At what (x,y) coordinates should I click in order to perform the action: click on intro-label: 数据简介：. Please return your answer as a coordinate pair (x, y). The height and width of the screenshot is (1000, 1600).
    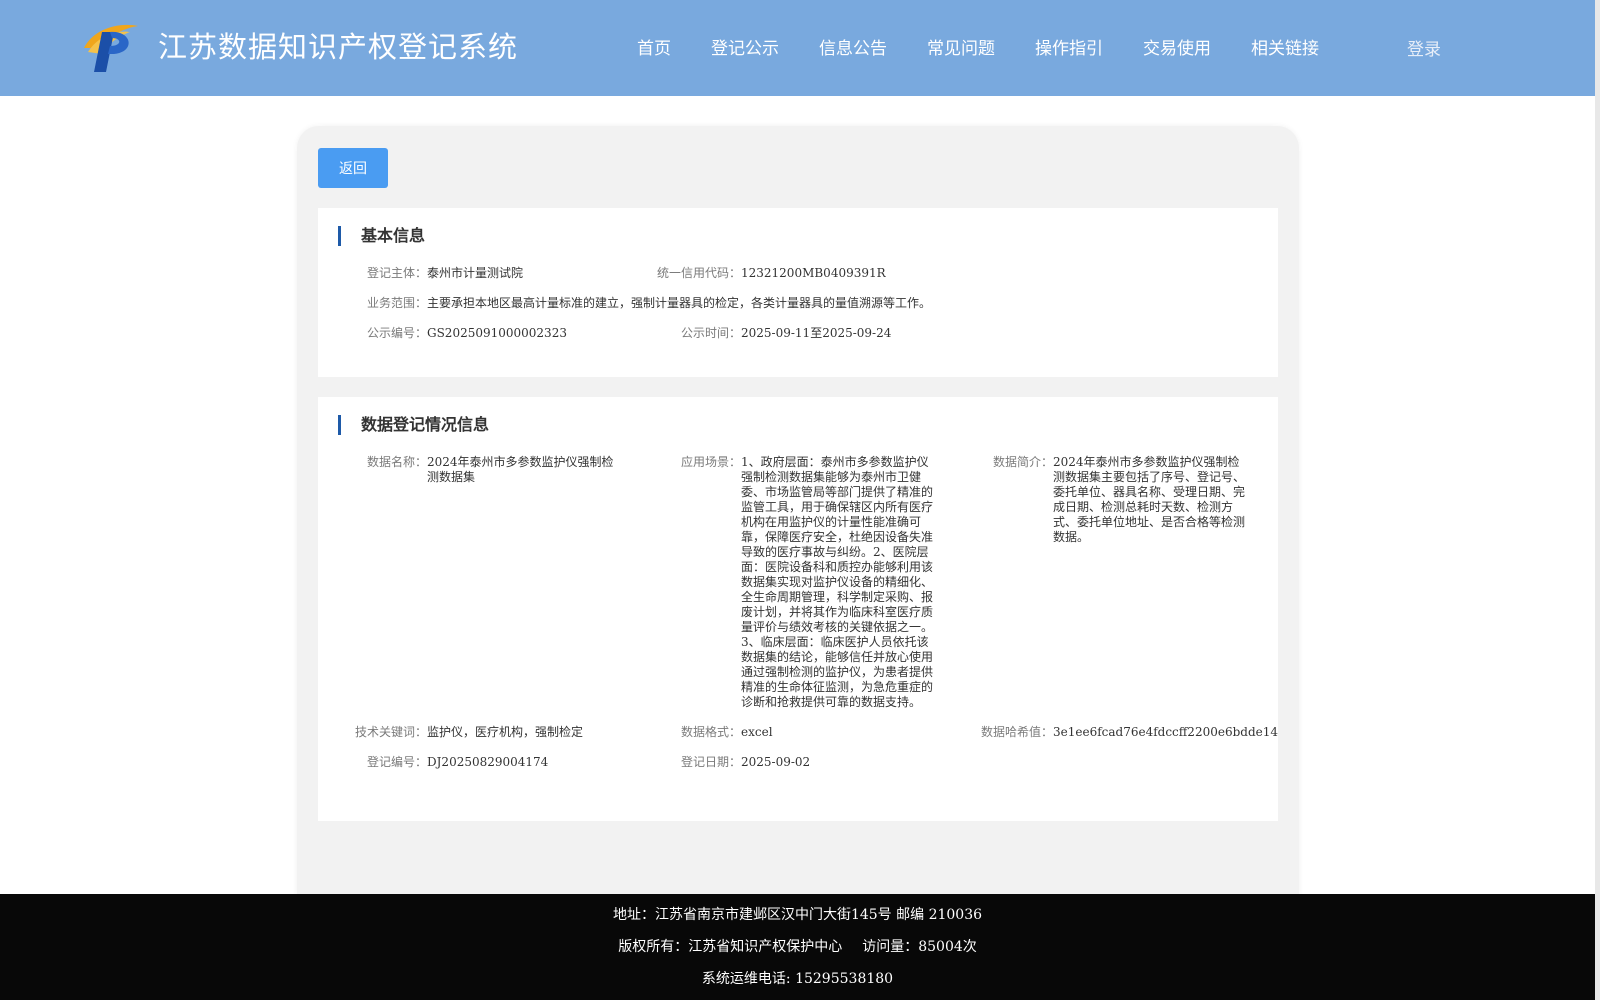
    Looking at the image, I should click on (1022, 462).